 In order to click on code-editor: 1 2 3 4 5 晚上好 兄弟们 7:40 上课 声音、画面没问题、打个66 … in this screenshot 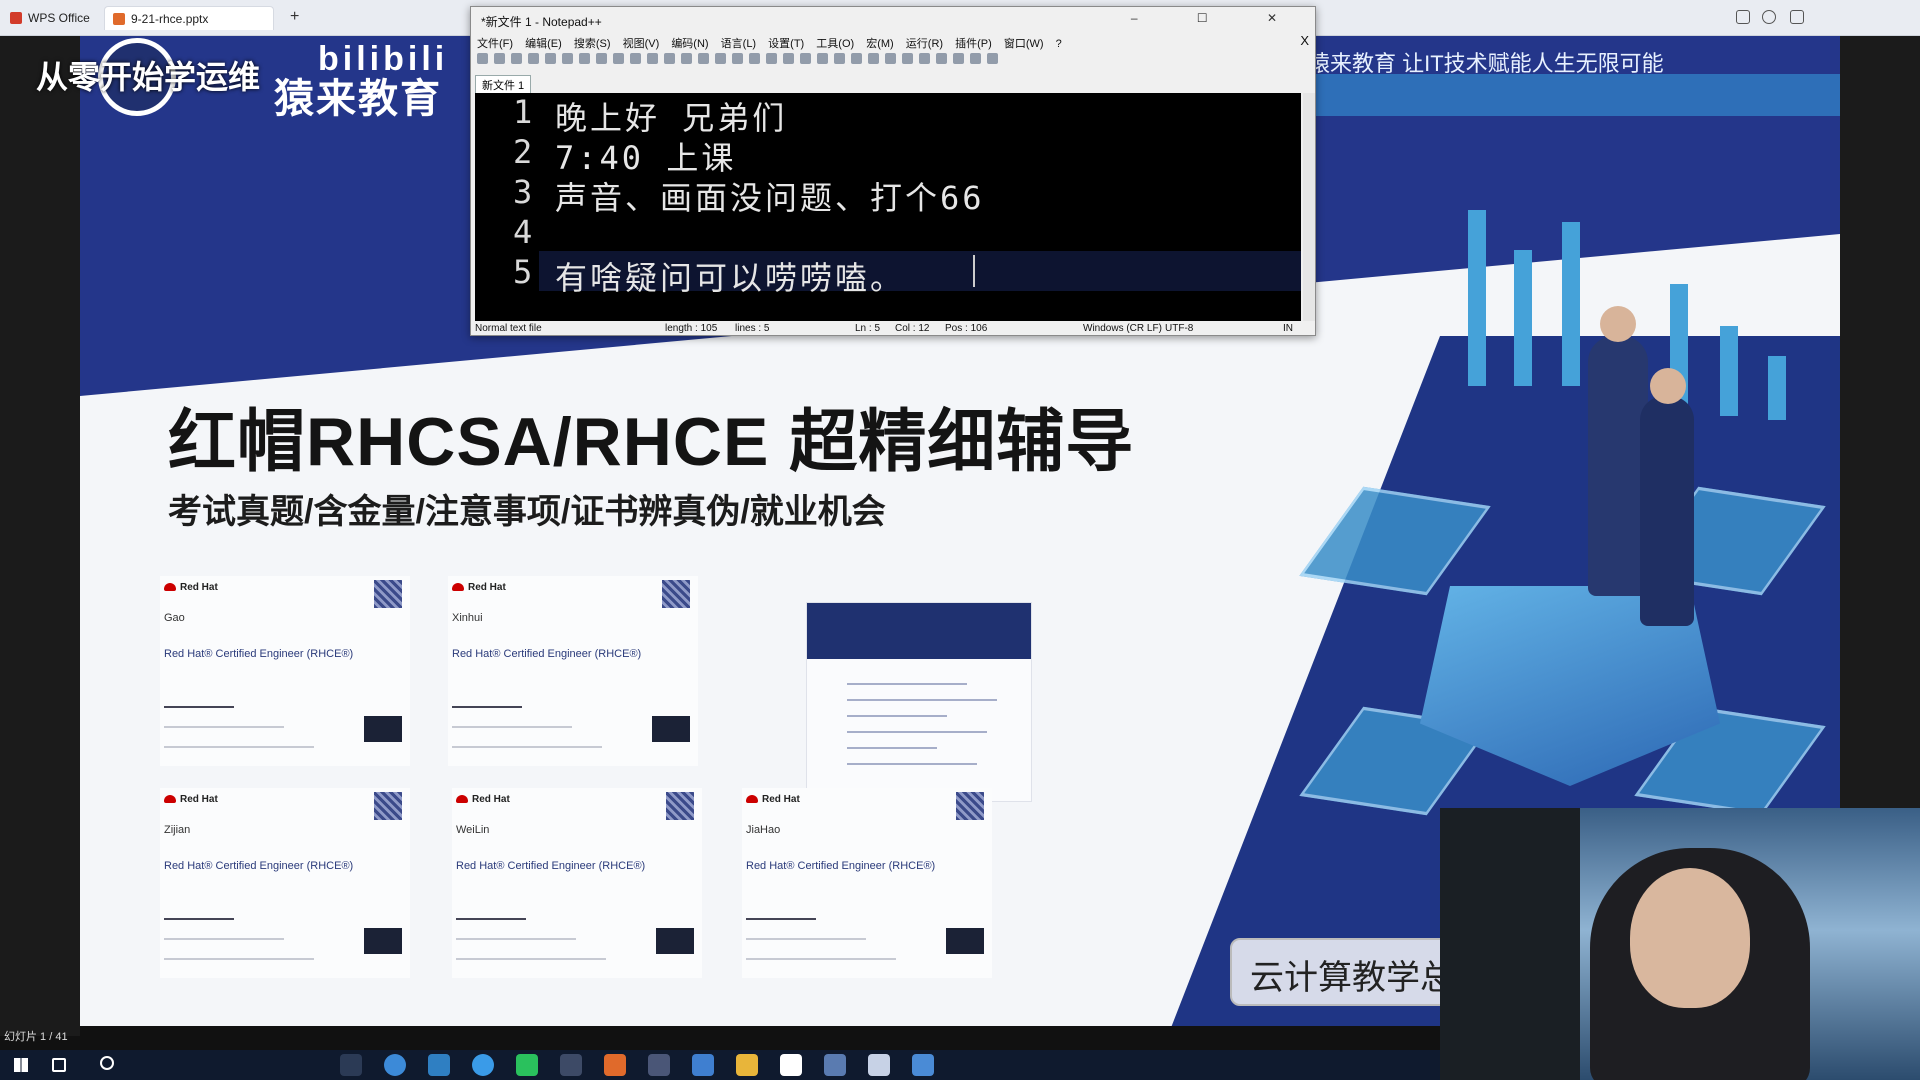, I will do `click(888, 207)`.